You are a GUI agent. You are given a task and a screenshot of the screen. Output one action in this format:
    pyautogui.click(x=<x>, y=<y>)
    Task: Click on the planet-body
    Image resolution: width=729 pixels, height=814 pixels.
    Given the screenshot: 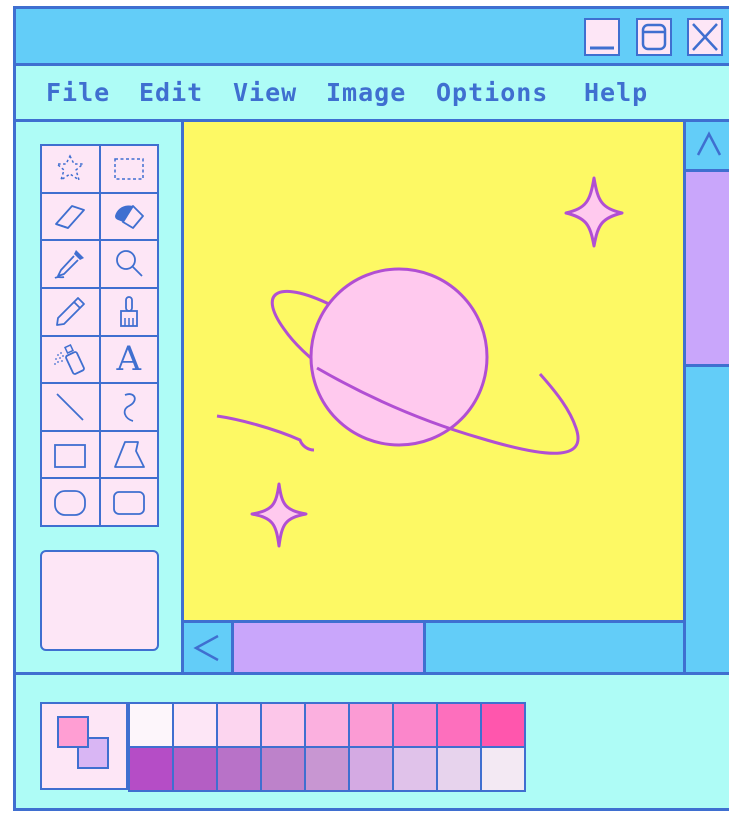 What is the action you would take?
    pyautogui.click(x=399, y=357)
    